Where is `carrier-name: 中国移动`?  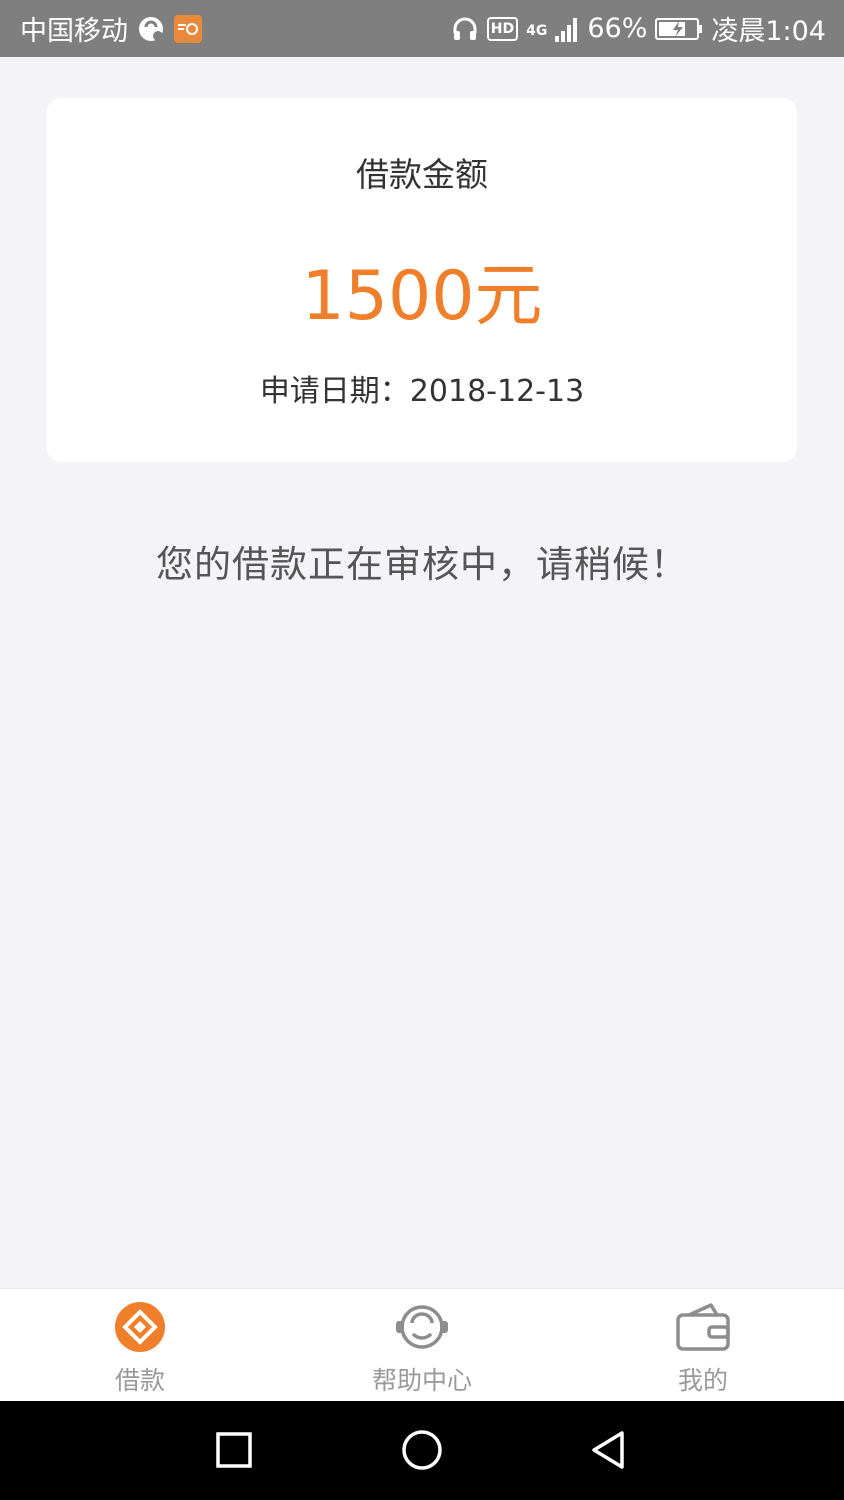
carrier-name: 中国移动 is located at coordinates (74, 31).